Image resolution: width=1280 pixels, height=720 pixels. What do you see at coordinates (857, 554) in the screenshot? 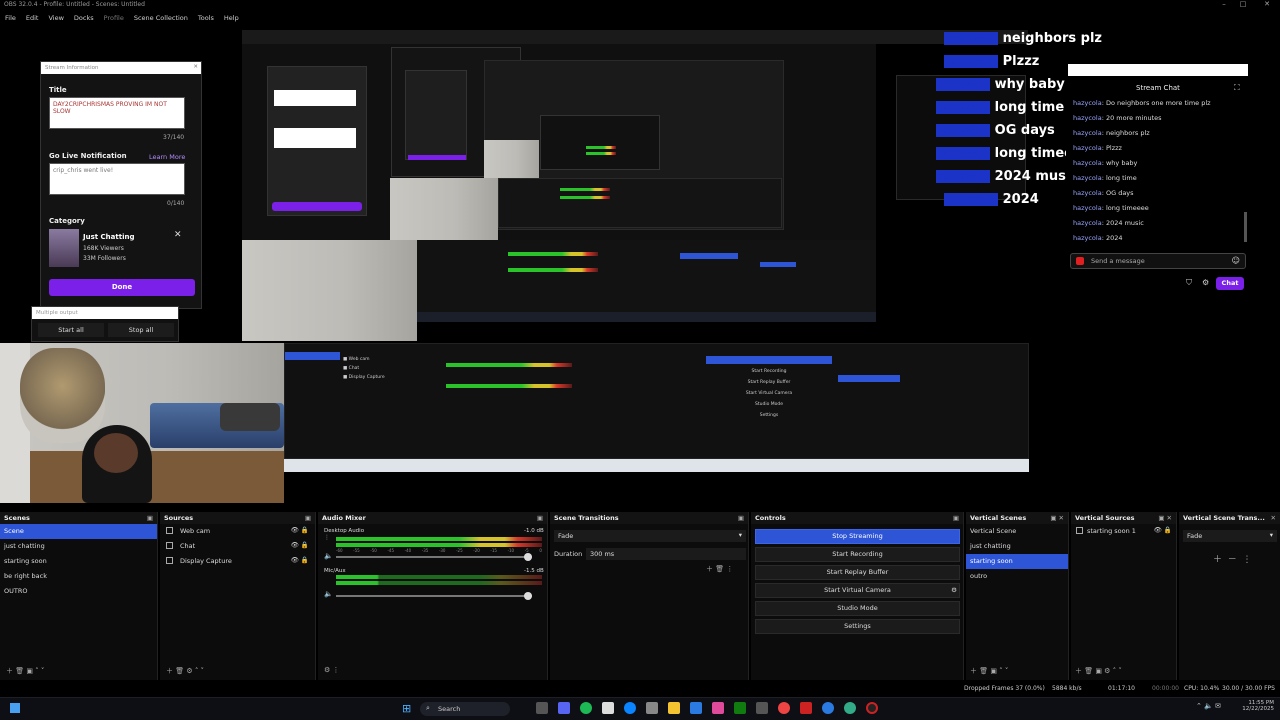
I see `start-recording-button: Start Recording` at bounding box center [857, 554].